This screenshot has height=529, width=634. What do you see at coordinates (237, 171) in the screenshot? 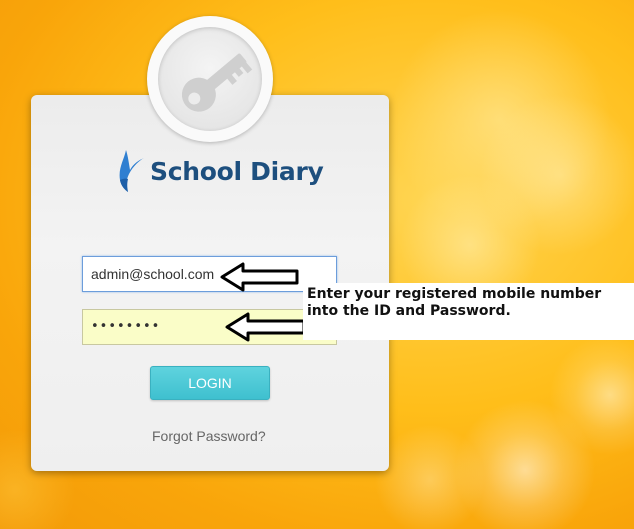
I see `logo-text: School Diary` at bounding box center [237, 171].